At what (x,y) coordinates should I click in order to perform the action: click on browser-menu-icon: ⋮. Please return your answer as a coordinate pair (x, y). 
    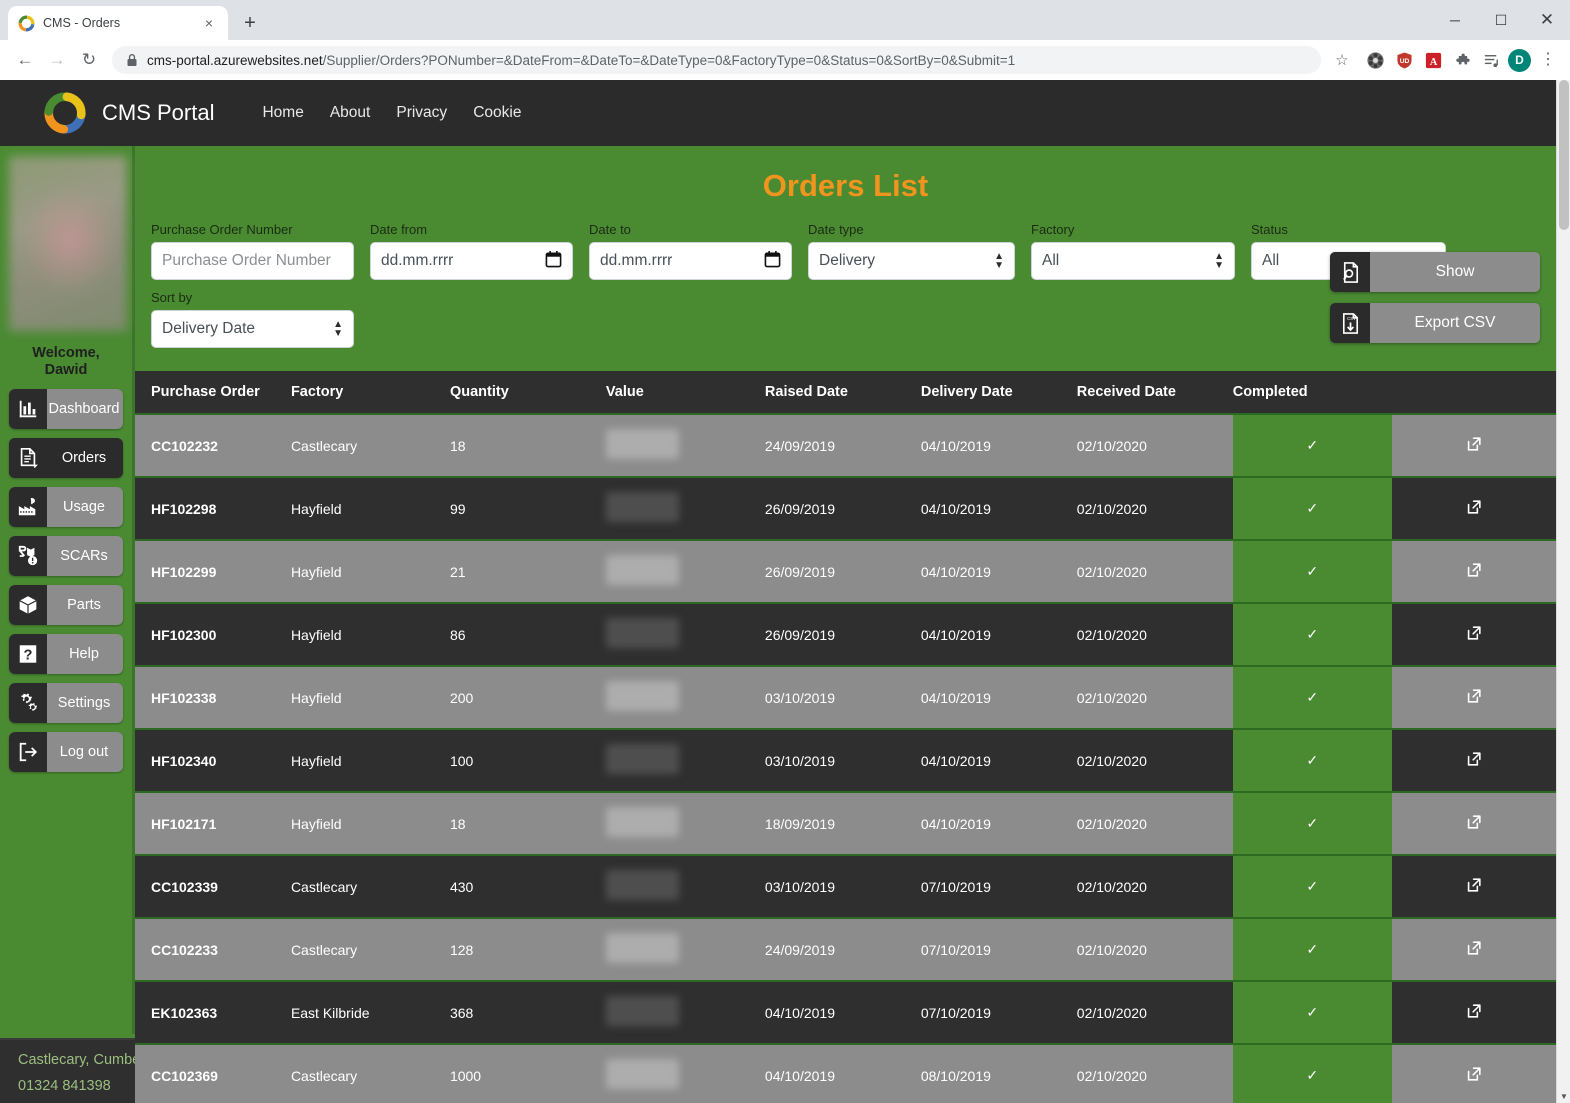
    Looking at the image, I should click on (1548, 60).